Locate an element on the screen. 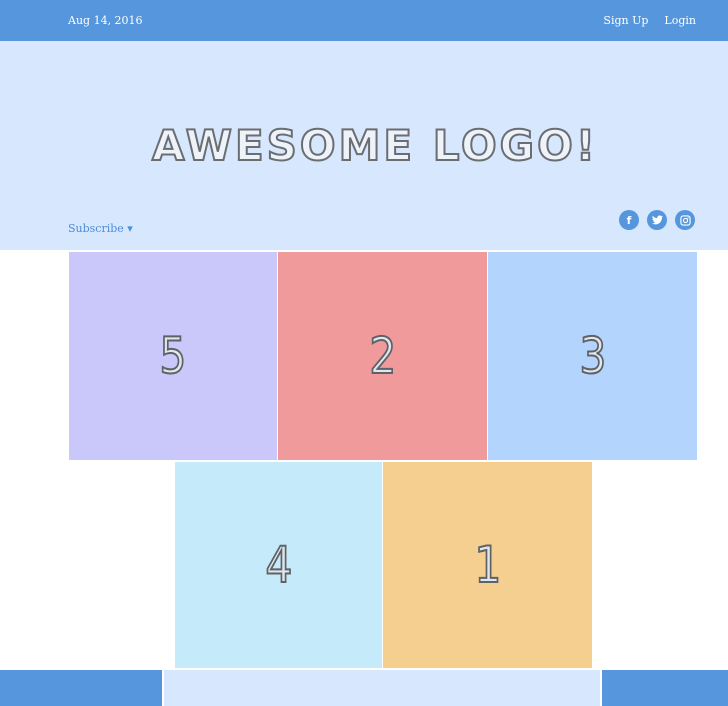 The width and height of the screenshot is (728, 706). signup-link: Sign Up is located at coordinates (625, 20).